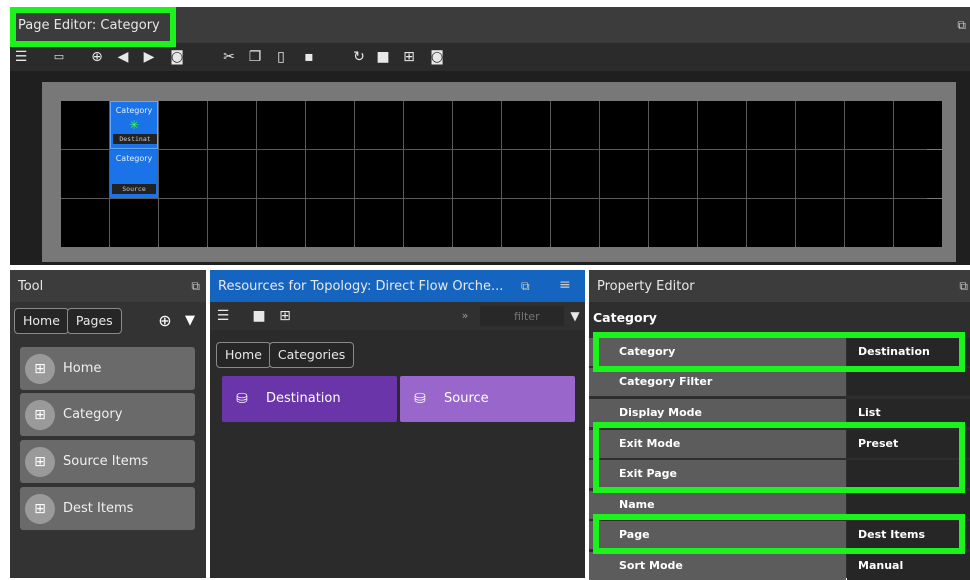  Describe the element at coordinates (94, 321) in the screenshot. I see `breadcrumb-pages: Pages` at that location.